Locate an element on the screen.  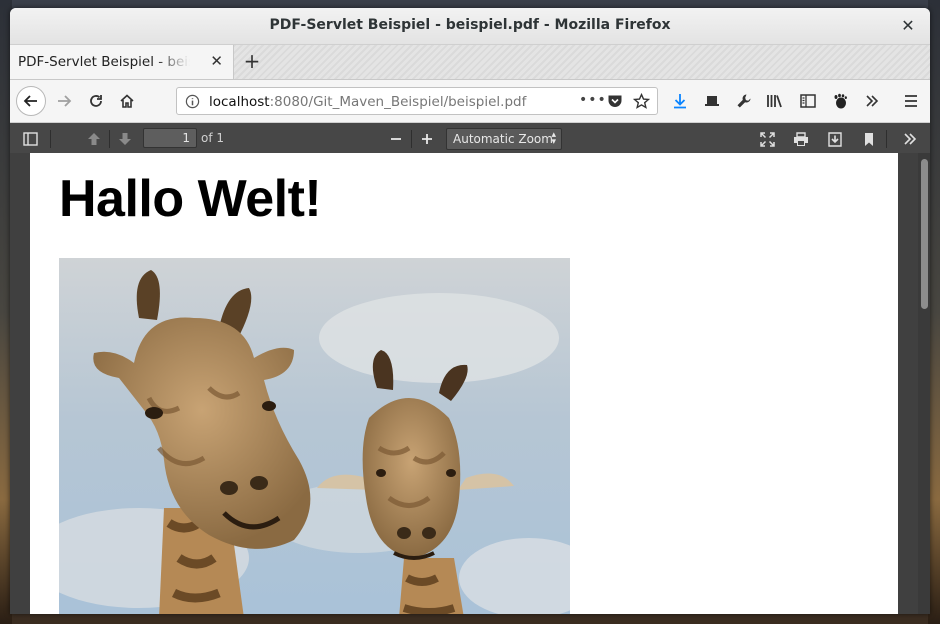
previous-page-button is located at coordinates (94, 139).